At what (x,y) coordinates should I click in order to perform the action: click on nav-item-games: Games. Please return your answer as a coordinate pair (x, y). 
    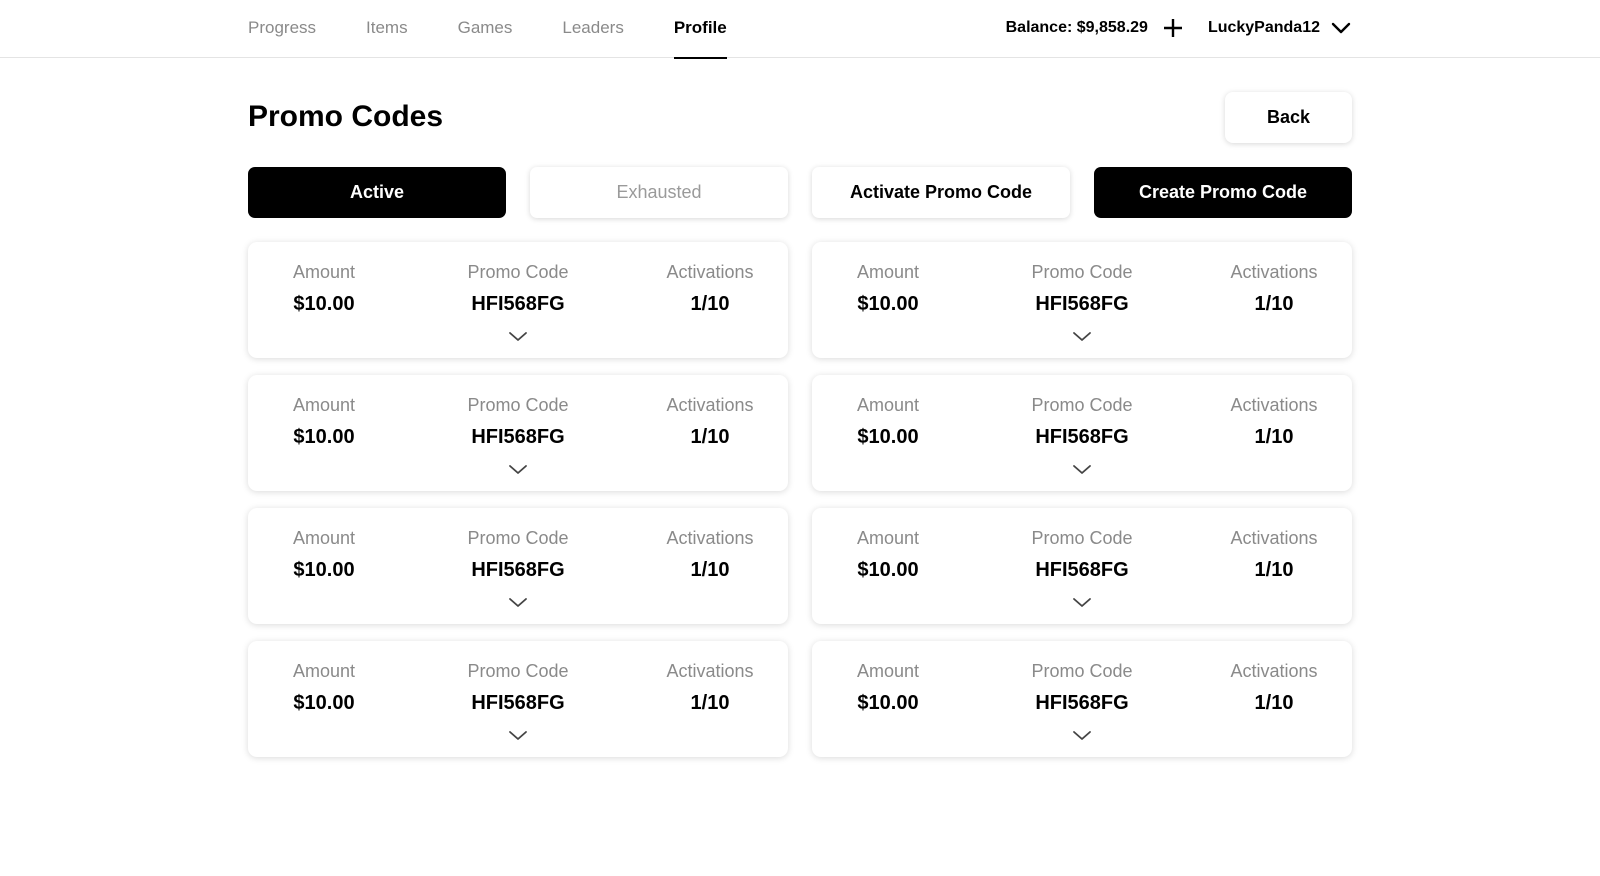
    Looking at the image, I should click on (485, 29).